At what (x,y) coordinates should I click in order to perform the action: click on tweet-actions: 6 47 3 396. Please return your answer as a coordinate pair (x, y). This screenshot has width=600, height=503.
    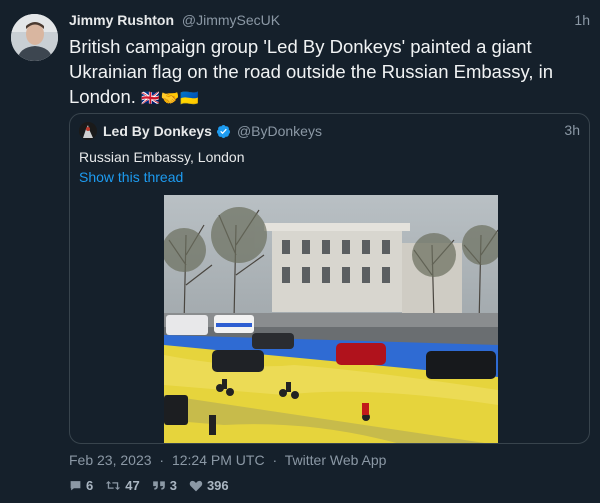
    Looking at the image, I should click on (155, 485).